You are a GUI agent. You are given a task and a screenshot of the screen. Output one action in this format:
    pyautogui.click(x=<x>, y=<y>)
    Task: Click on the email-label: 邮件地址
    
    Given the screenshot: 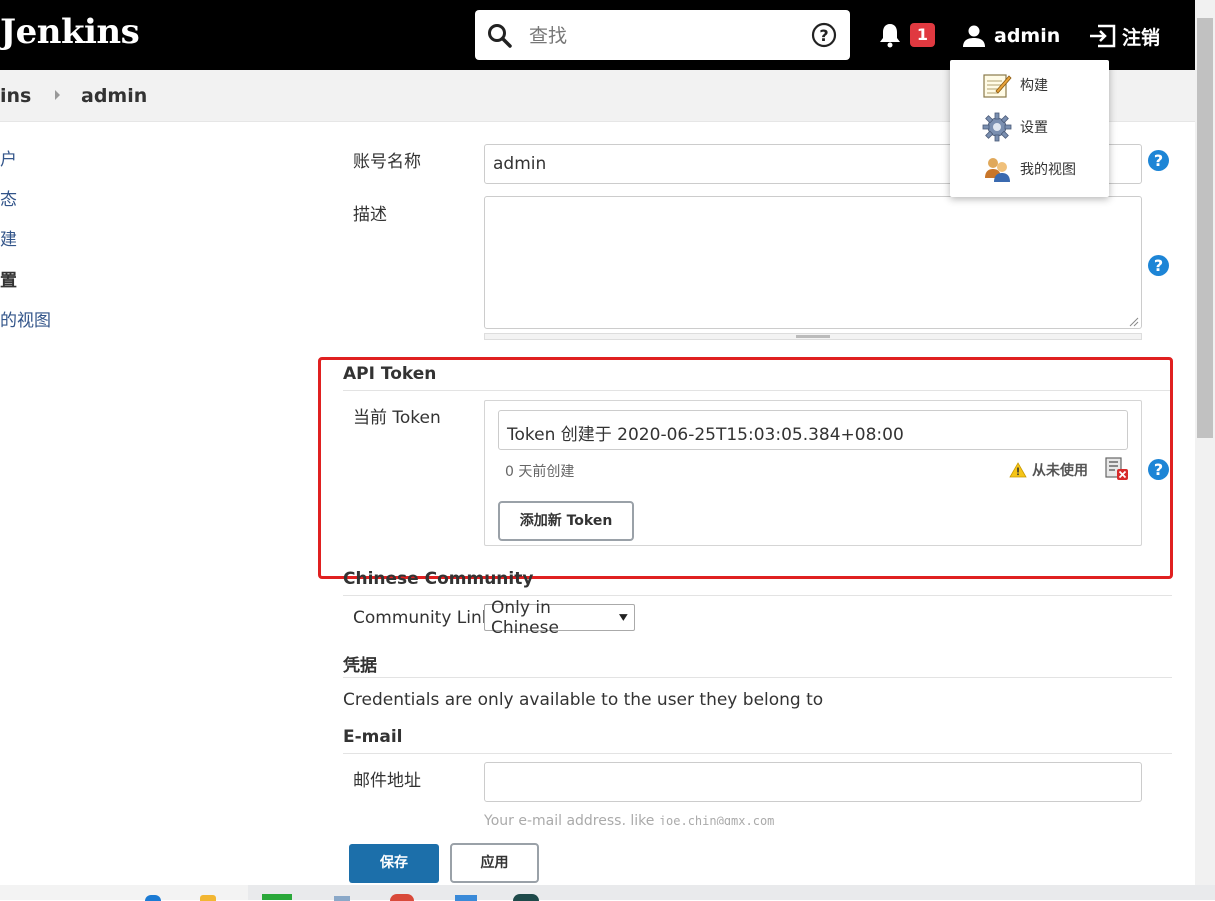 What is the action you would take?
    pyautogui.click(x=387, y=781)
    